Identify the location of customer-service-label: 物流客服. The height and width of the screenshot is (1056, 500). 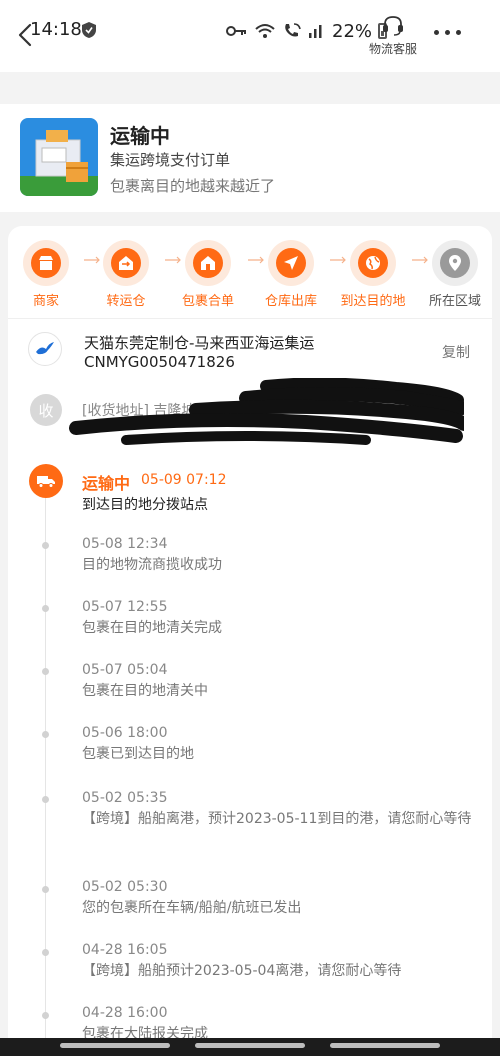
(392, 49).